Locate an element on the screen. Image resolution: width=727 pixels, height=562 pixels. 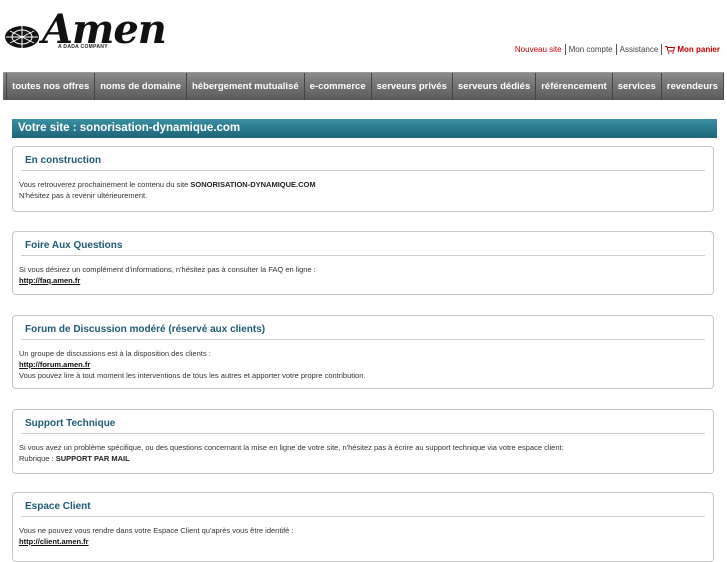
nav-item-offers: toutes nos offres is located at coordinates (51, 86).